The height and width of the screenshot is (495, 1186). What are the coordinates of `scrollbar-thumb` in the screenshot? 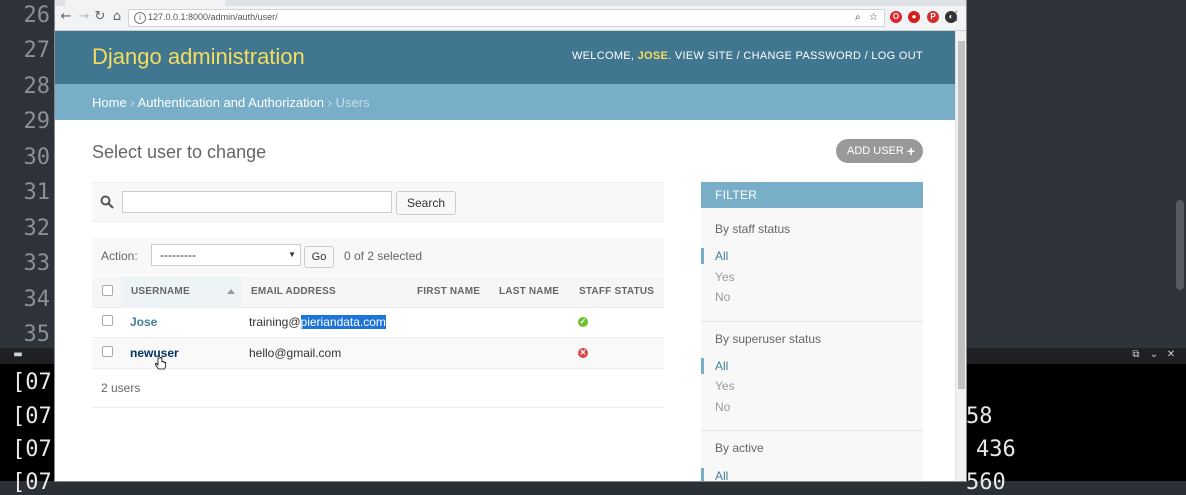 It's located at (961, 215).